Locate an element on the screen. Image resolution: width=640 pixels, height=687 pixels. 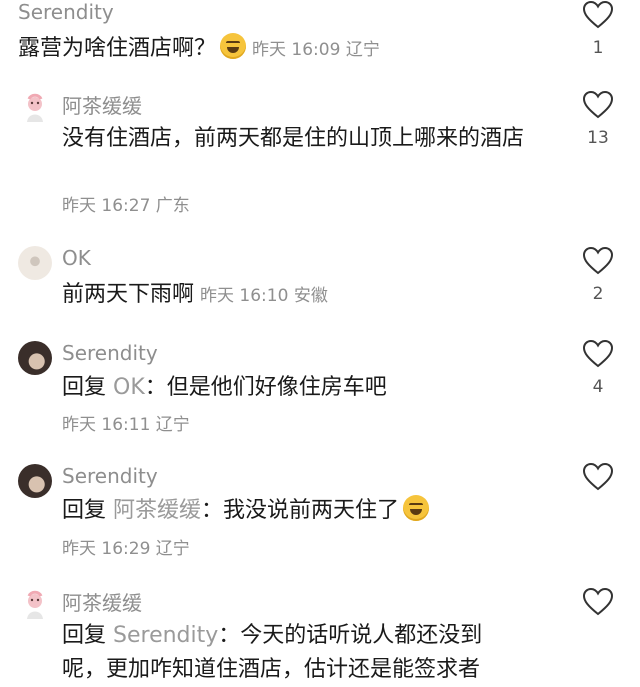
like-button: 1 is located at coordinates (598, 29).